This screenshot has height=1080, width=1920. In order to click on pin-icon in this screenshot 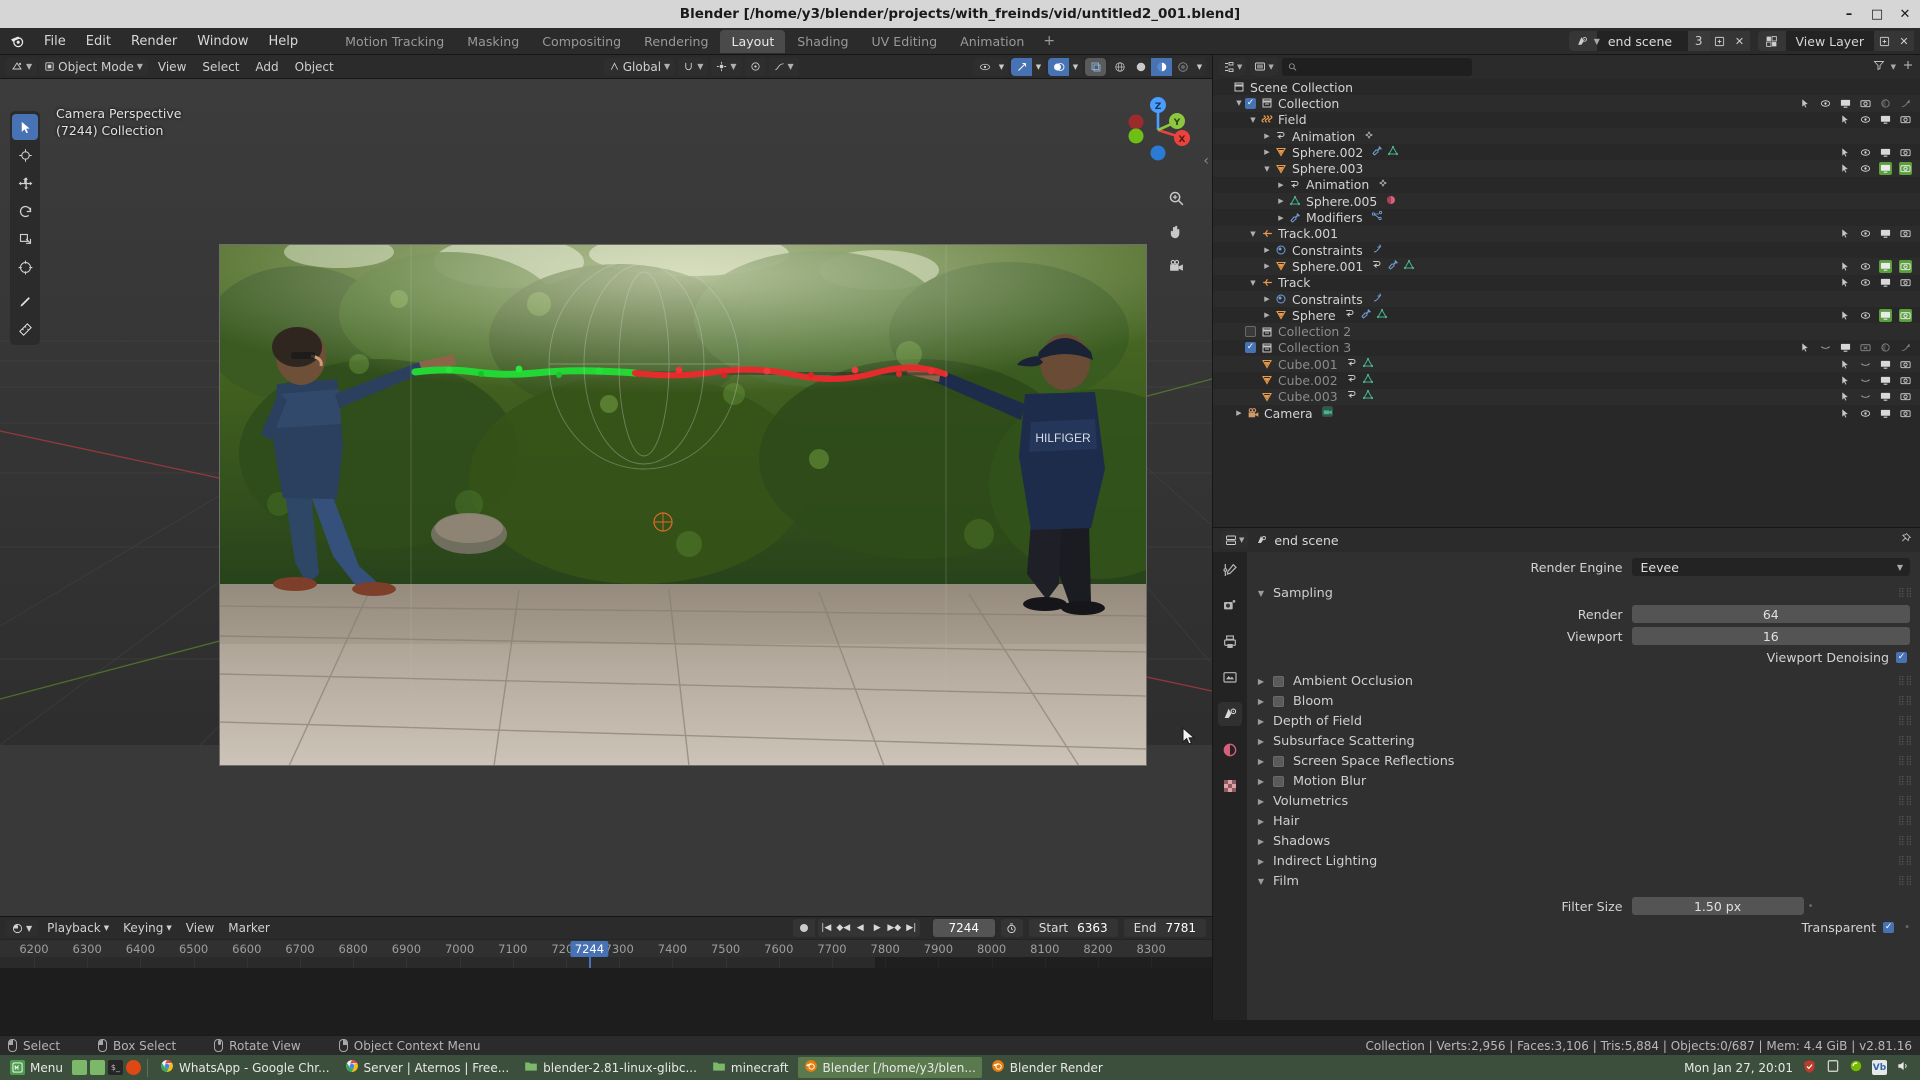, I will do `click(1905, 540)`.